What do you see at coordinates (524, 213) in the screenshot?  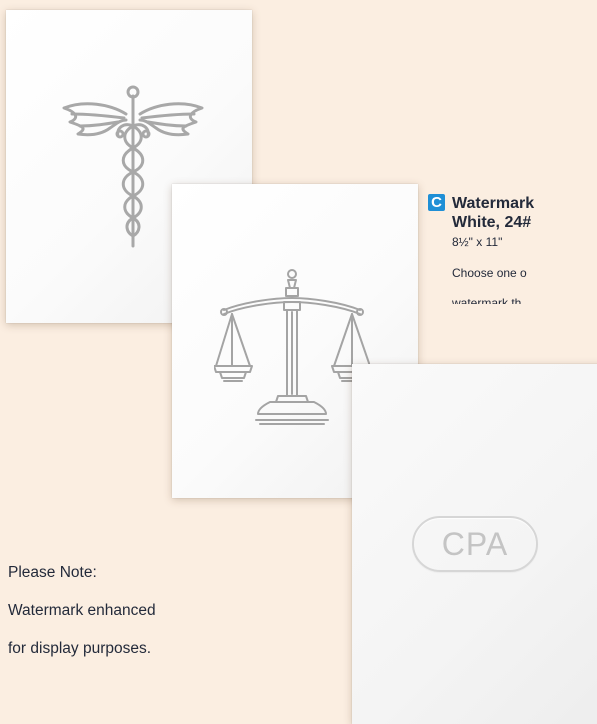 I see `product-title: Watermark White, 24#` at bounding box center [524, 213].